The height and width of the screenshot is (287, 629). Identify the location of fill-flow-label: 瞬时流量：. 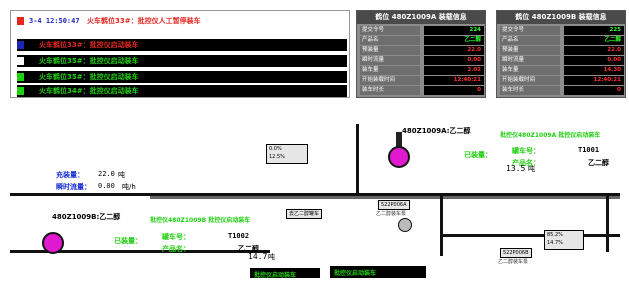
(73, 187).